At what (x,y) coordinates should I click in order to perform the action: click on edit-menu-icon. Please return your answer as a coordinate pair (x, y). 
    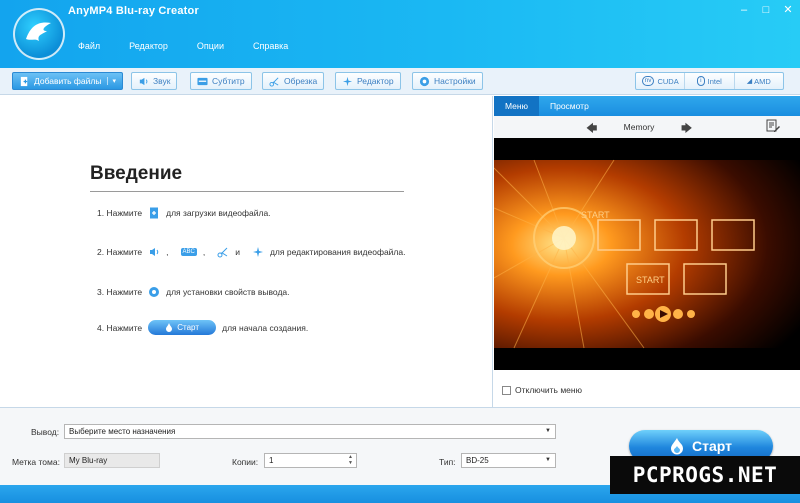
    Looking at the image, I should click on (773, 126).